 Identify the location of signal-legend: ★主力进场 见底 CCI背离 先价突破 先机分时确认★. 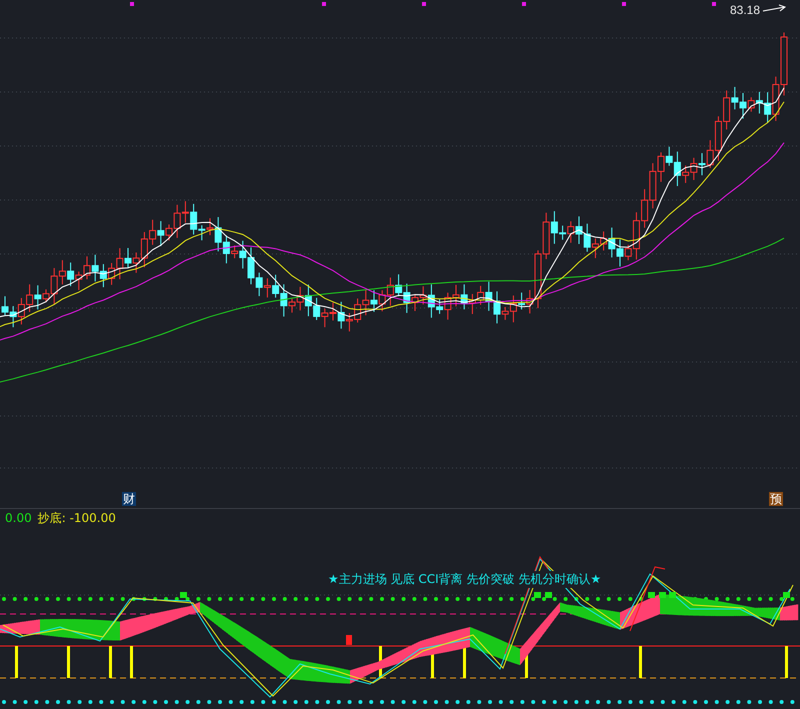
(465, 579).